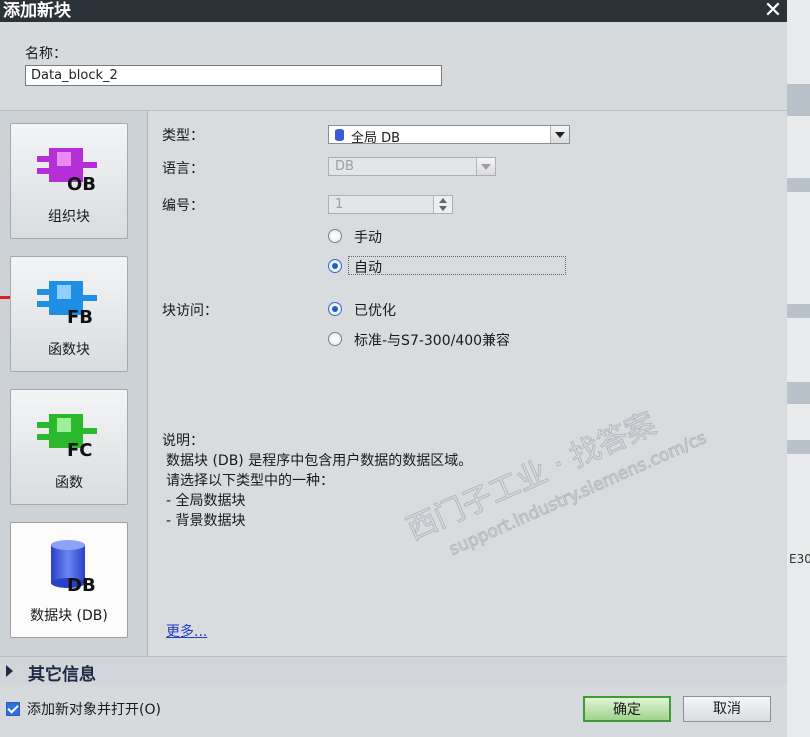 The image size is (810, 737). What do you see at coordinates (67, 437) in the screenshot?
I see `fc-block-icon: FC` at bounding box center [67, 437].